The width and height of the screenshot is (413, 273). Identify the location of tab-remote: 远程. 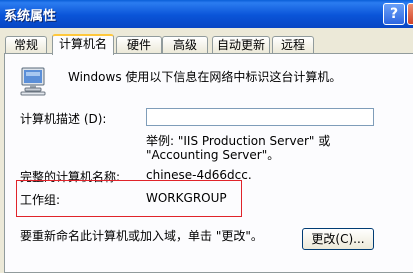
(293, 44).